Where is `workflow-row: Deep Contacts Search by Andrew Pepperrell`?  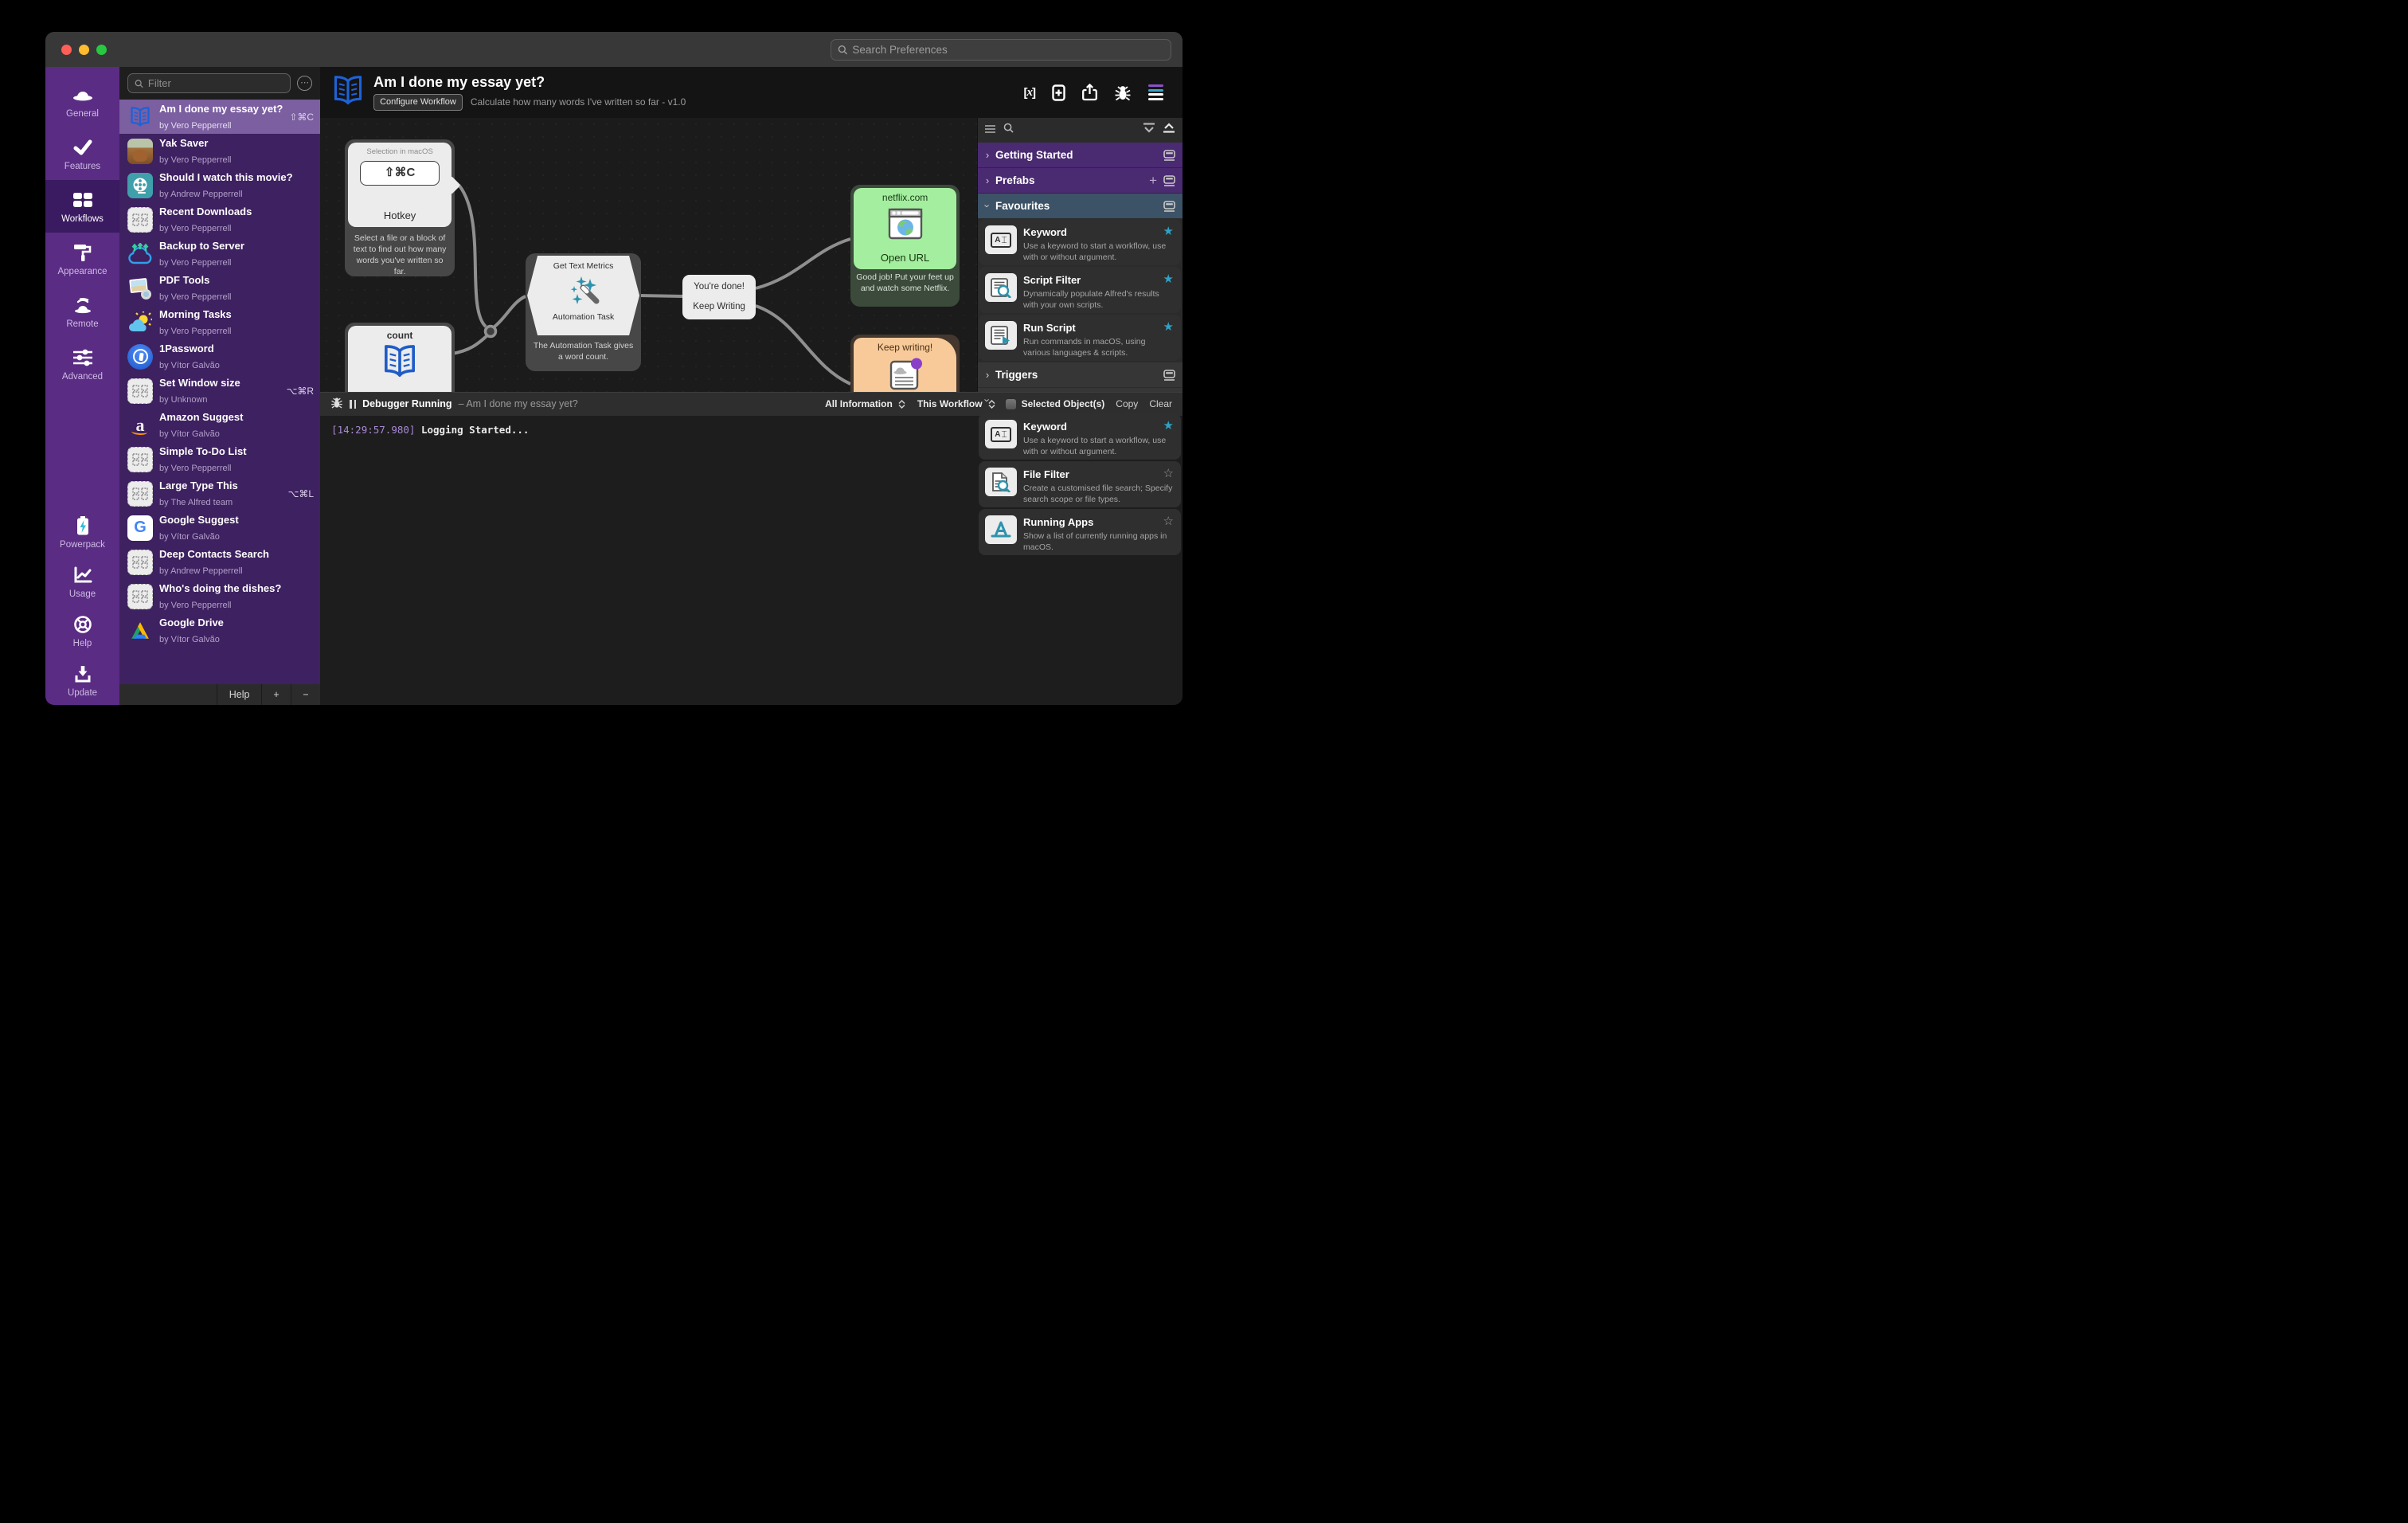 workflow-row: Deep Contacts Search by Andrew Pepperrell is located at coordinates (219, 562).